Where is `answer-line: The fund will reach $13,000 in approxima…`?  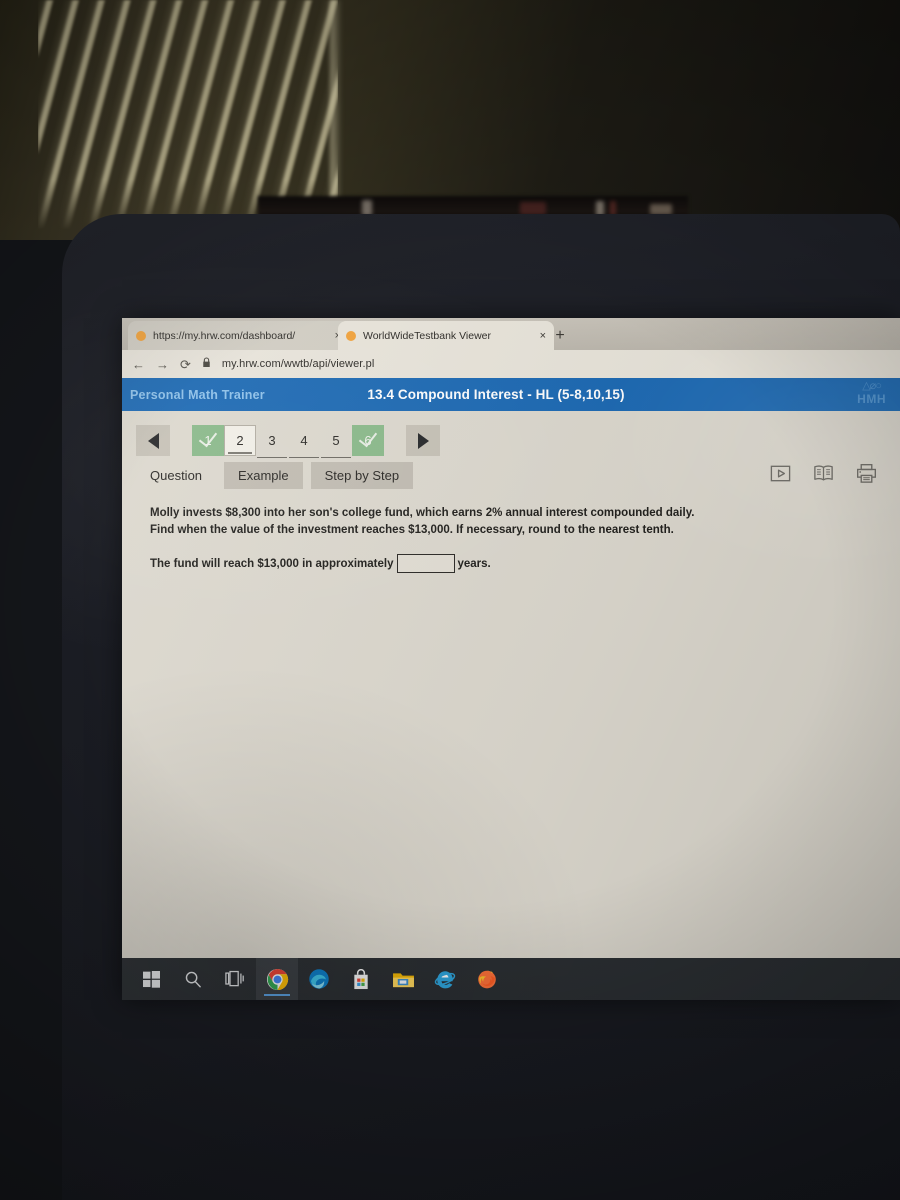 answer-line: The fund will reach $13,000 in approxima… is located at coordinates (512, 564).